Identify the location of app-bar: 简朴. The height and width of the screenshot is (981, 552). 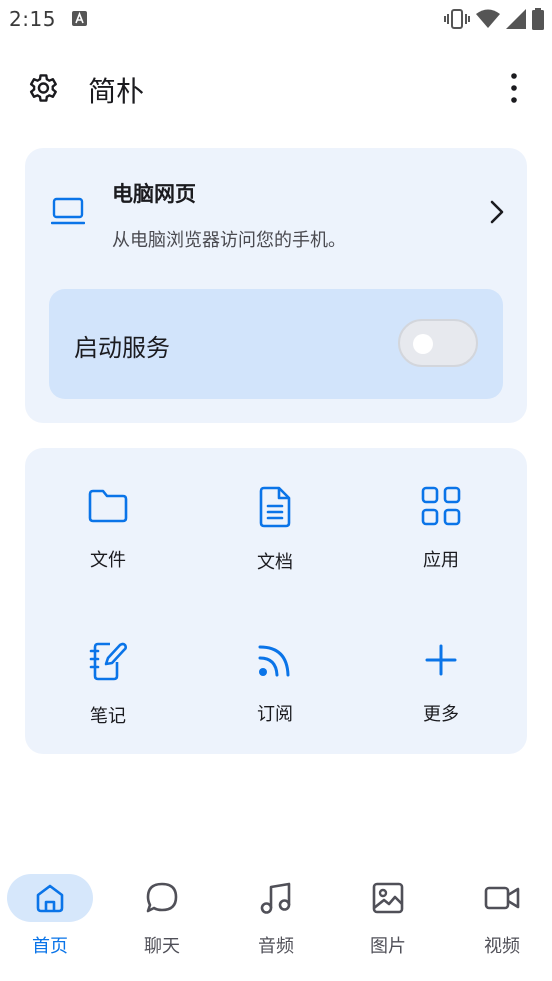
(276, 88).